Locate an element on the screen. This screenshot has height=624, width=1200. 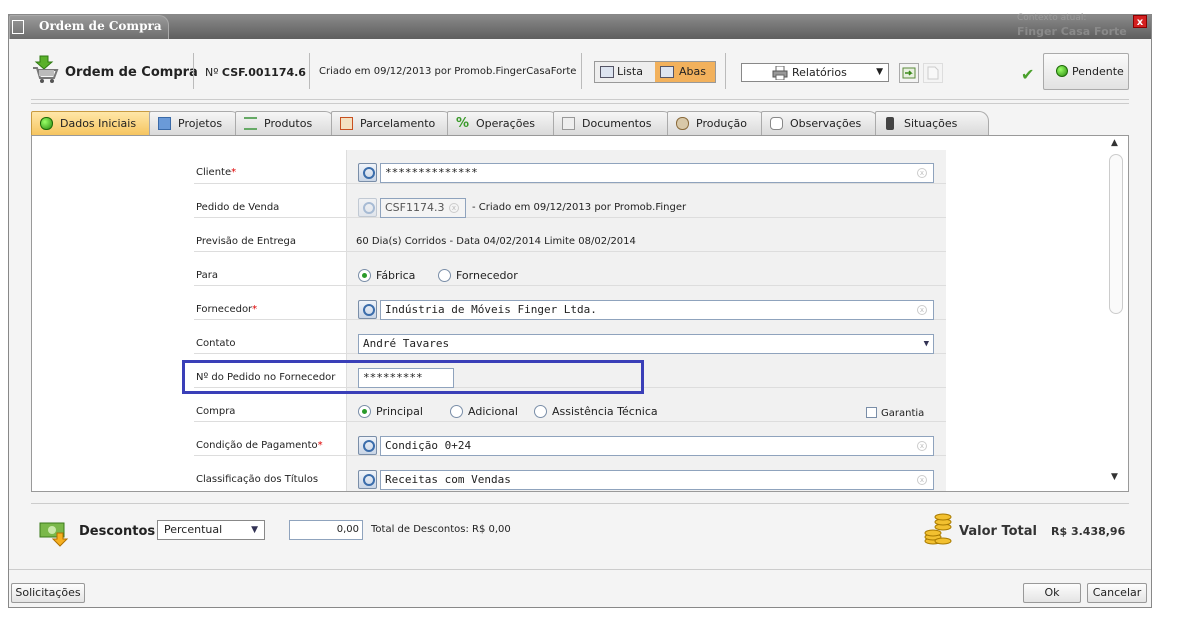
row-para is located at coordinates (570, 269).